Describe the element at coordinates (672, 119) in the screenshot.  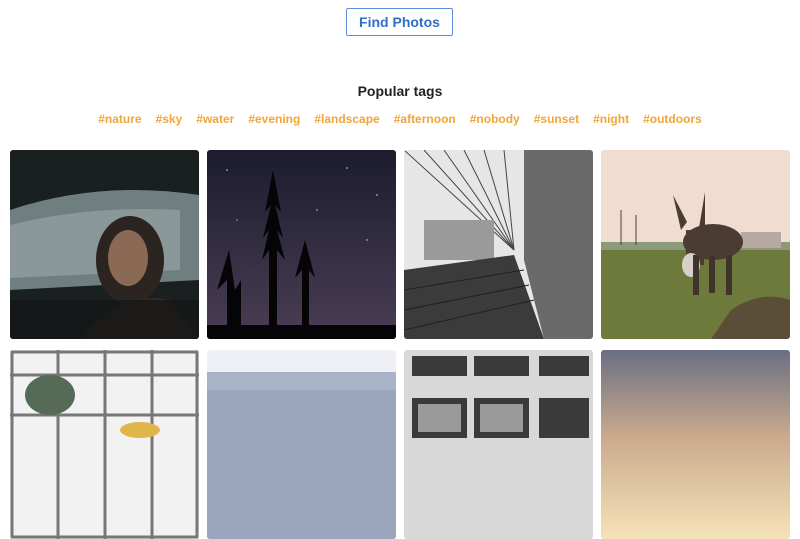
I see `tag-outdoors: #outdoors` at that location.